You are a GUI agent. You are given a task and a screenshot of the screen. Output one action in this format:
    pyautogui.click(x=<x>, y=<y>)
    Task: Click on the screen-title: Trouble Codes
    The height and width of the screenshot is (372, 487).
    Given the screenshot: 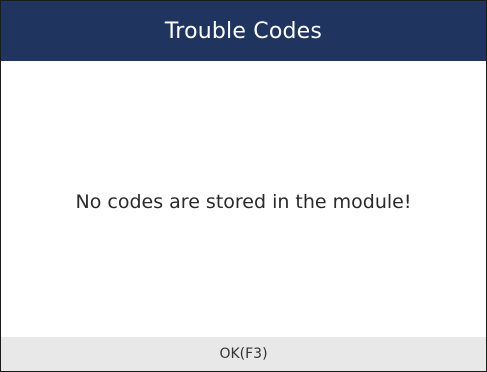 What is the action you would take?
    pyautogui.click(x=243, y=31)
    